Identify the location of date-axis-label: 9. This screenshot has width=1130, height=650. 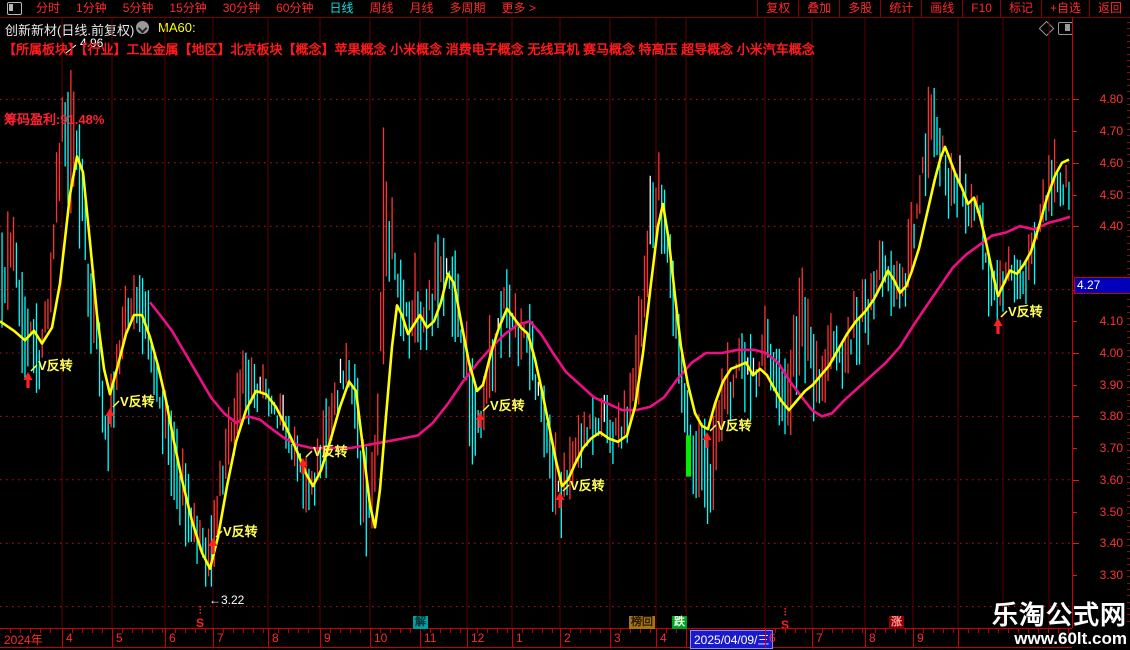
(327, 638).